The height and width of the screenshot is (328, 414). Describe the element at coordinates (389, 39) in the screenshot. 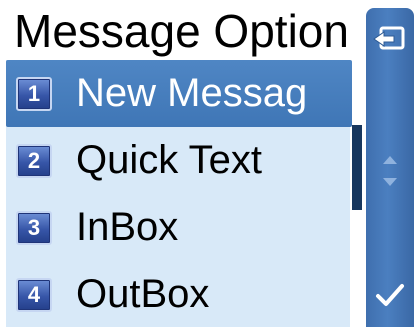

I see `back-icon` at that location.